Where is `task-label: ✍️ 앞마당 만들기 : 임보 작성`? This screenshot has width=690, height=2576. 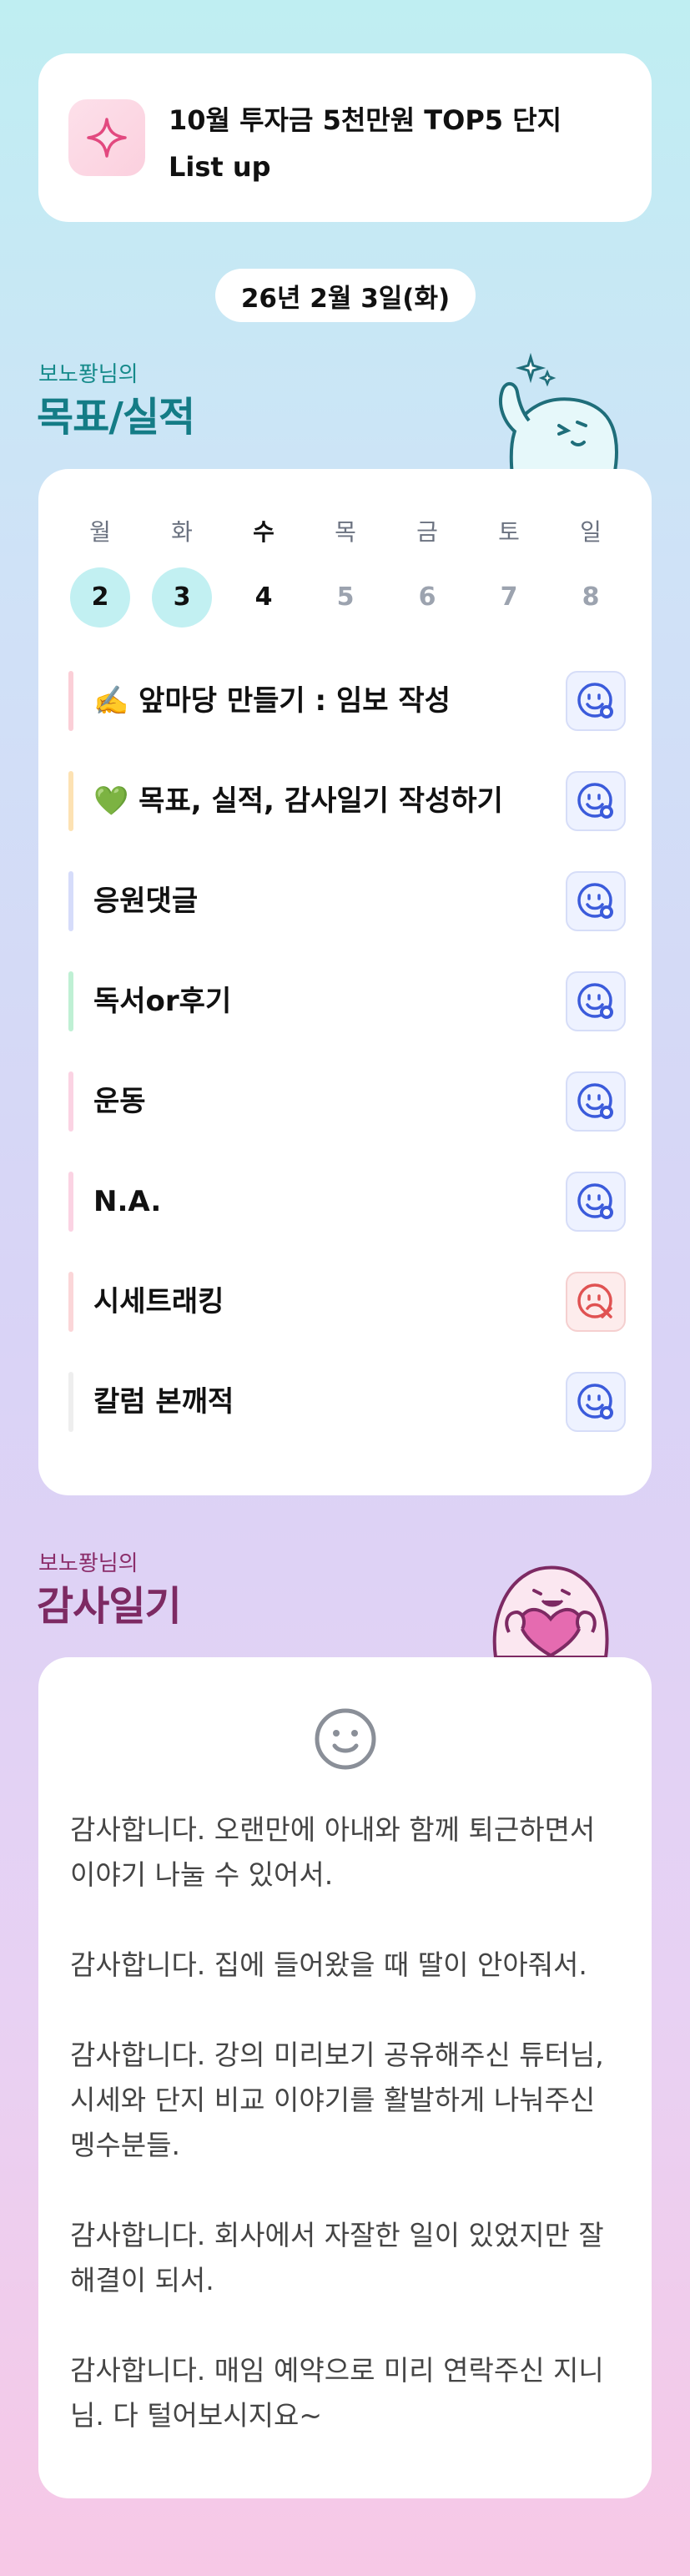 task-label: ✍️ 앞마당 만들기 : 임보 작성 is located at coordinates (272, 701).